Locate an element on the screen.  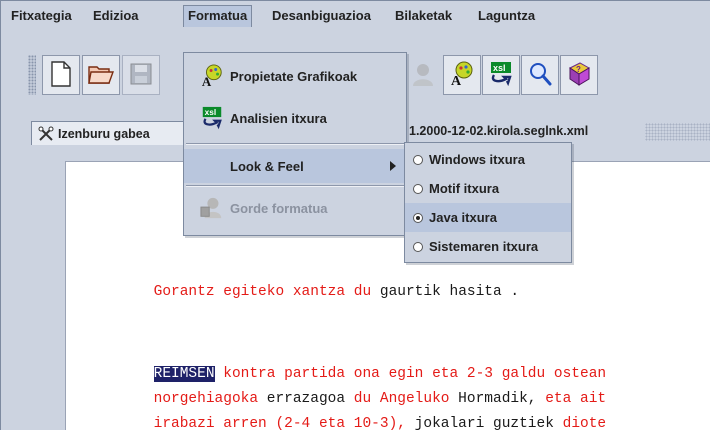
radio-java-itxura: Java itxura is located at coordinates (488, 217).